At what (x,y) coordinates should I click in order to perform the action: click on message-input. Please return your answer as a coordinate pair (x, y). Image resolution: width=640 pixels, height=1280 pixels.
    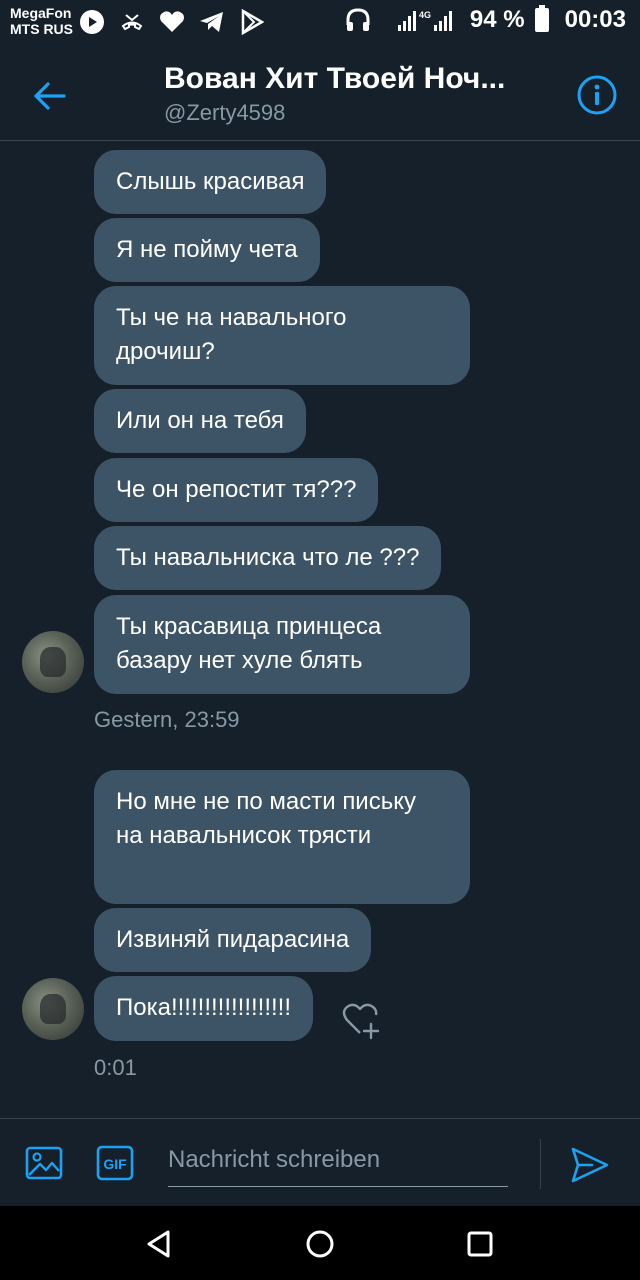
    Looking at the image, I should click on (338, 1160).